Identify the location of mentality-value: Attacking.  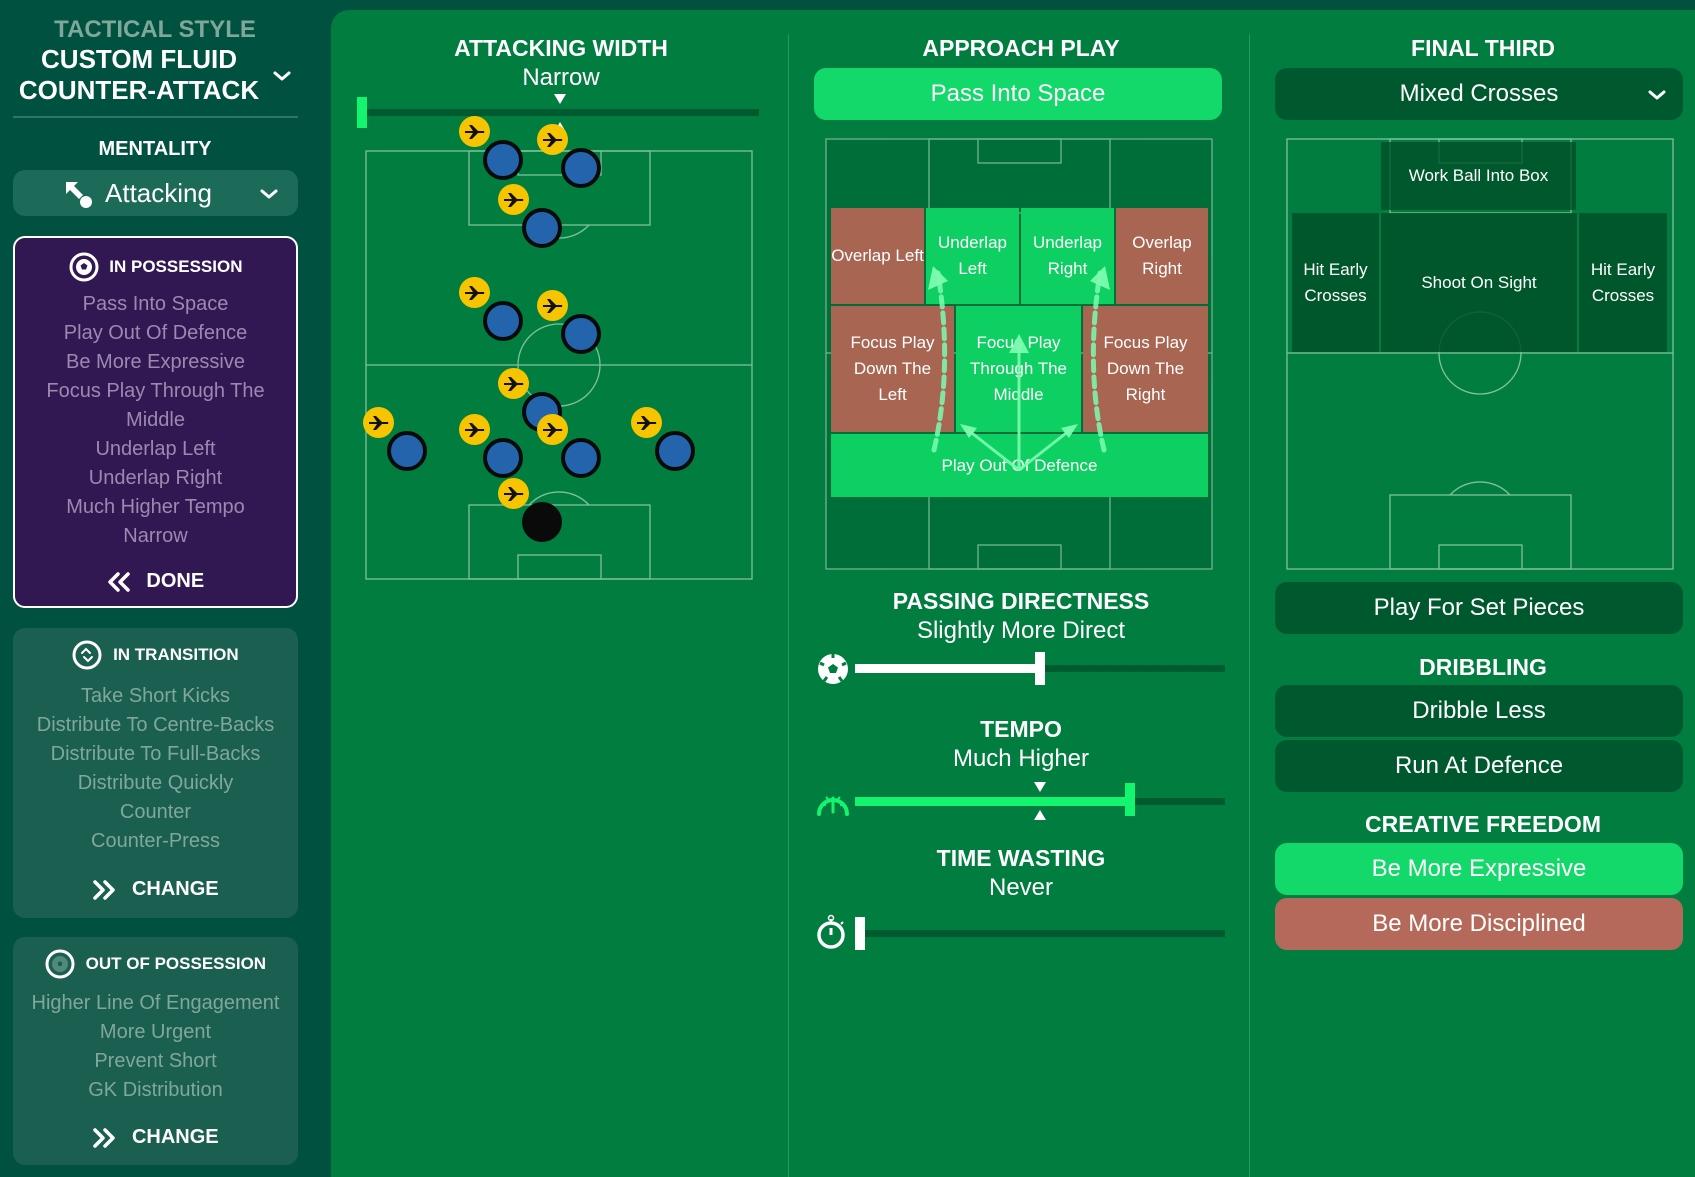
(158, 193).